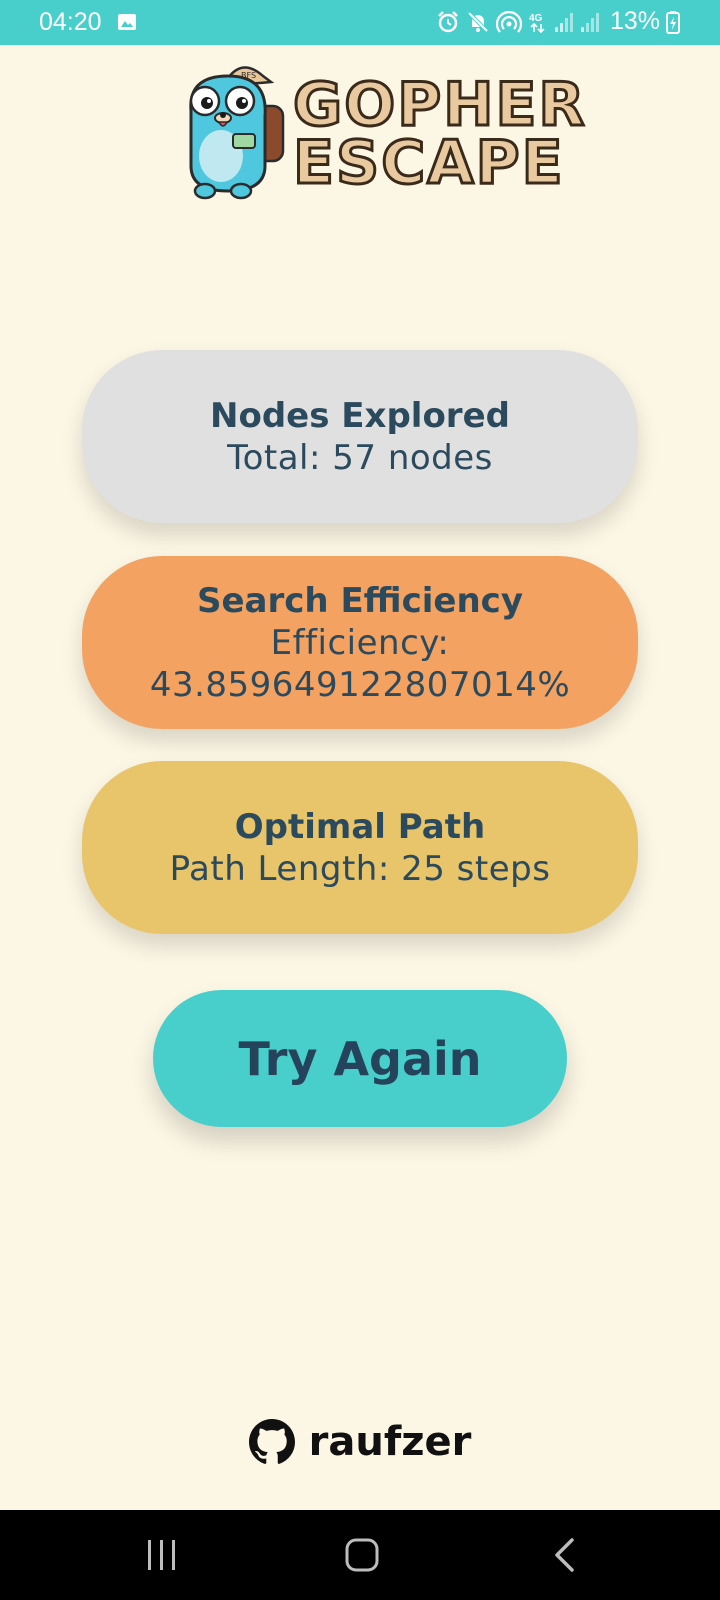 The width and height of the screenshot is (720, 1600). What do you see at coordinates (360, 457) in the screenshot?
I see `nodes-explored-value: Total: 57 nodes` at bounding box center [360, 457].